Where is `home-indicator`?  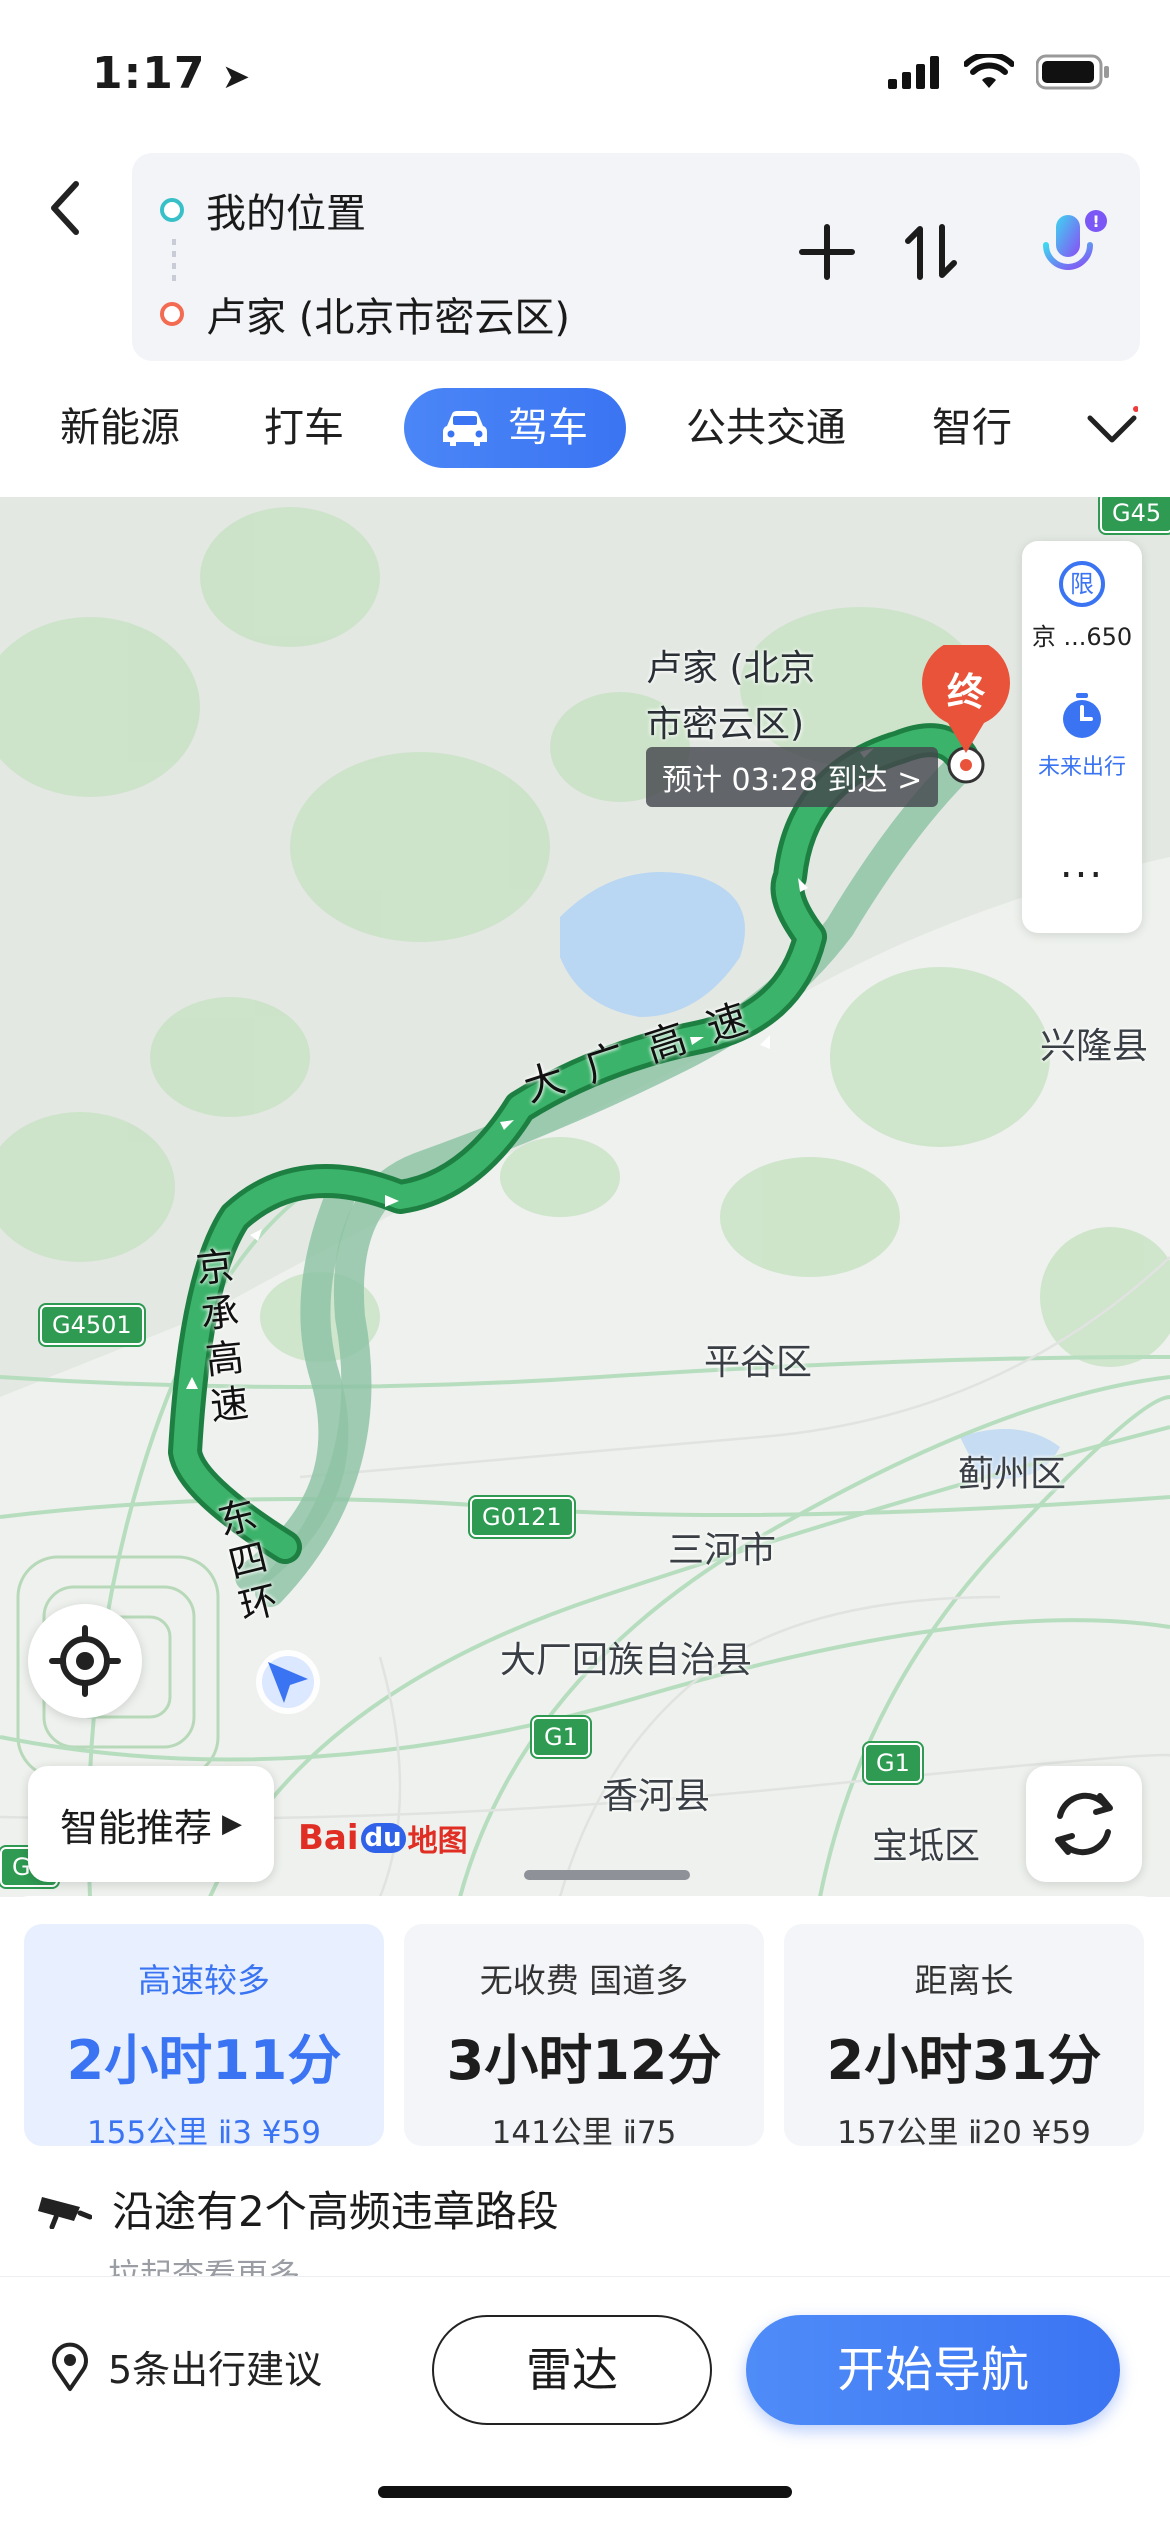
home-indicator is located at coordinates (585, 2492).